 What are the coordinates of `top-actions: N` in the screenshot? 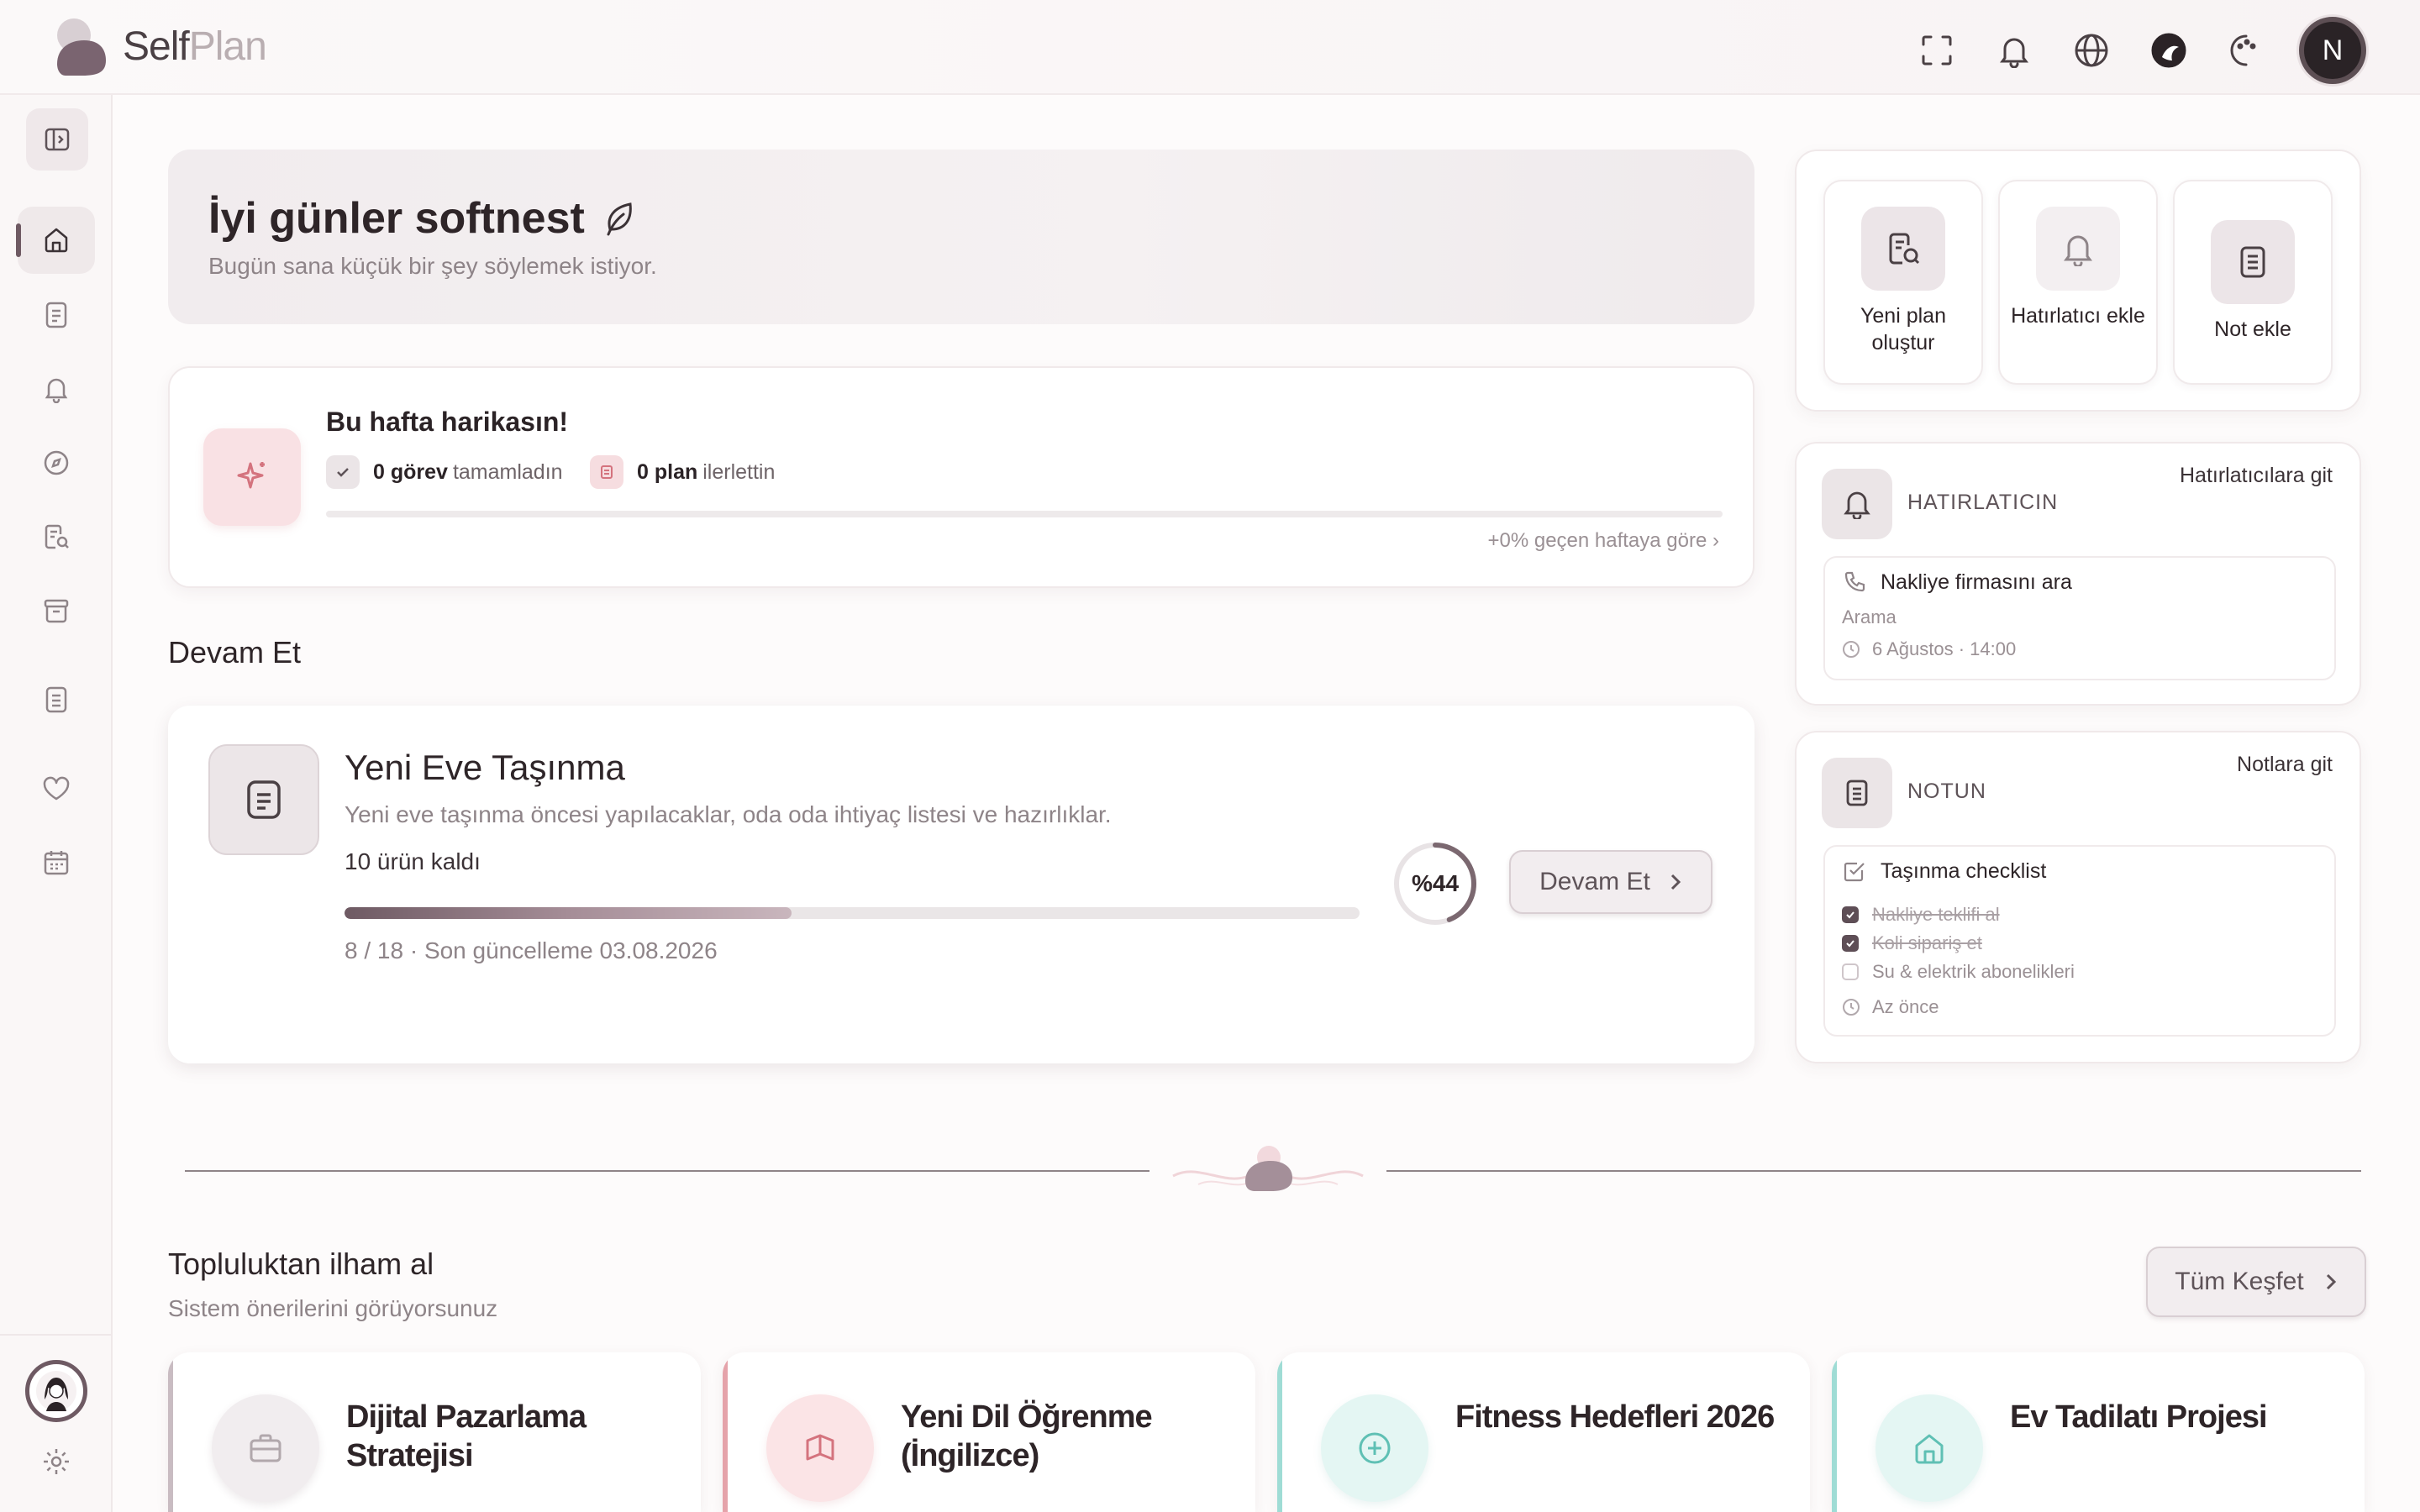 It's located at (2127, 50).